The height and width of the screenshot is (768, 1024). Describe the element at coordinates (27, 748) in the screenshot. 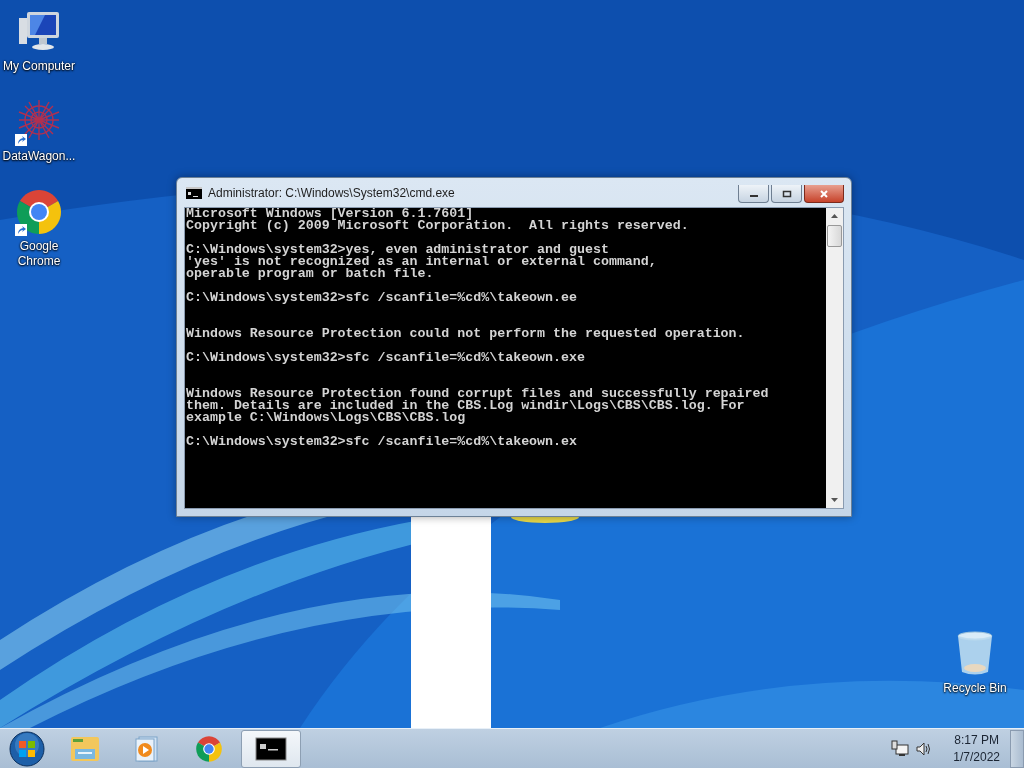

I see `start-button` at that location.